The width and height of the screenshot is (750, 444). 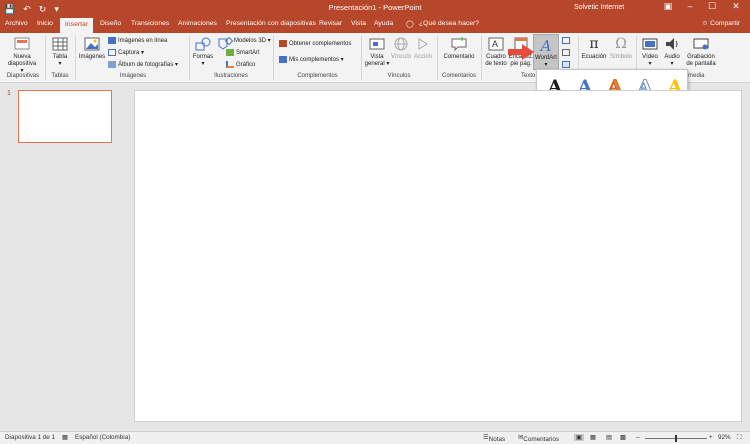 I want to click on fit-slide-icon: ⛶, so click(x=739, y=438).